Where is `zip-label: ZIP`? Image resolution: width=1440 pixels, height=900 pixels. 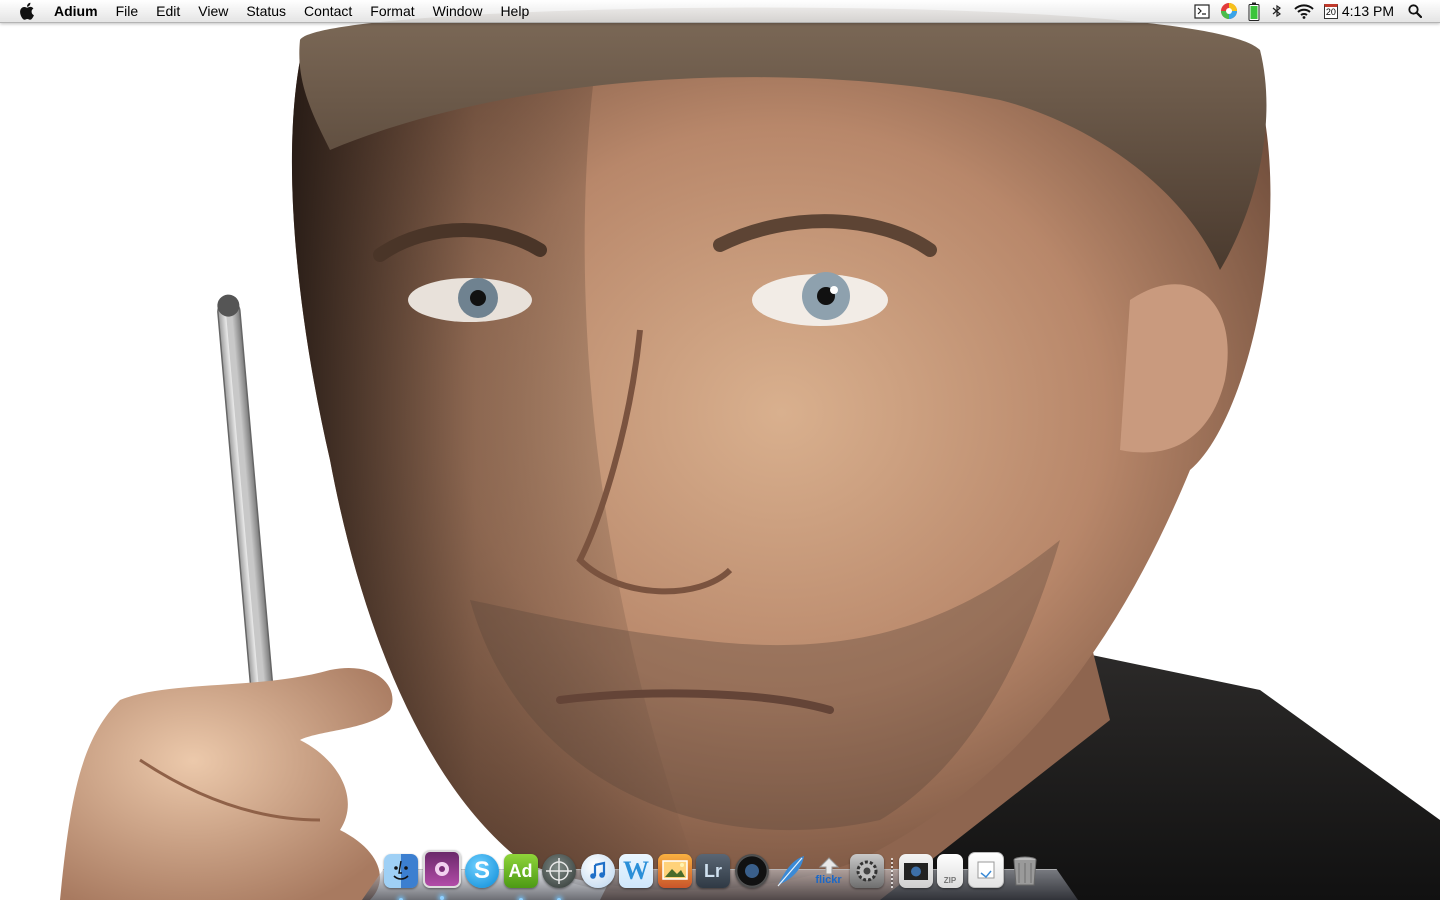
zip-label: ZIP is located at coordinates (950, 880).